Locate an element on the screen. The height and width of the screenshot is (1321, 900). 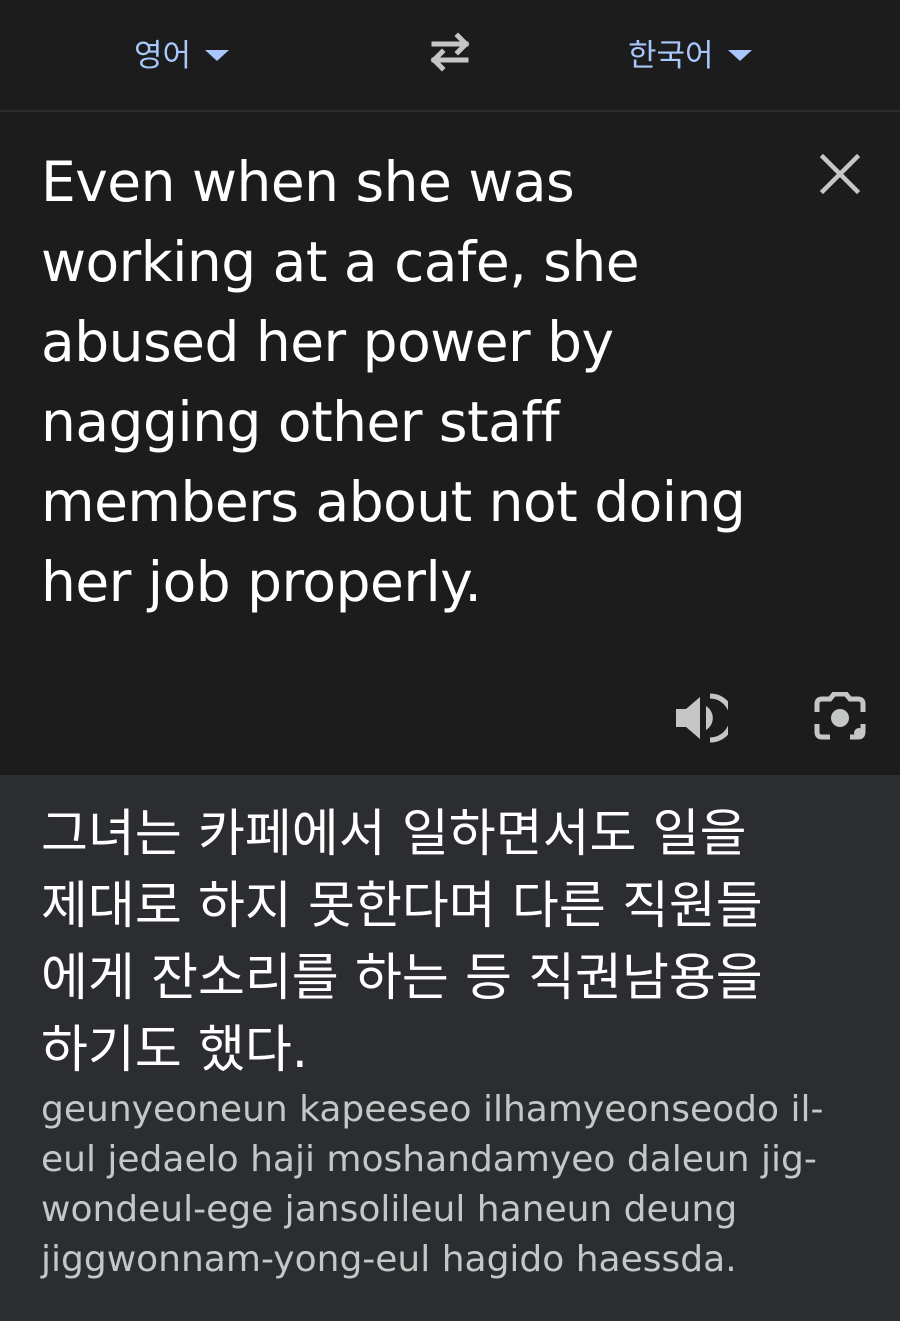
romanization-line: wondeul-ege jansolileul haneun deung is located at coordinates (389, 1209).